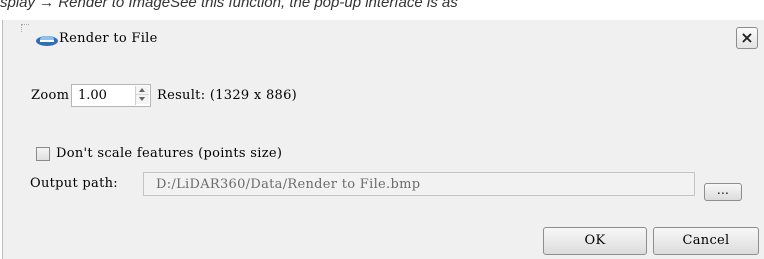  Describe the element at coordinates (383, 39) in the screenshot. I see `dialog-titlebar: Render to File ×` at that location.